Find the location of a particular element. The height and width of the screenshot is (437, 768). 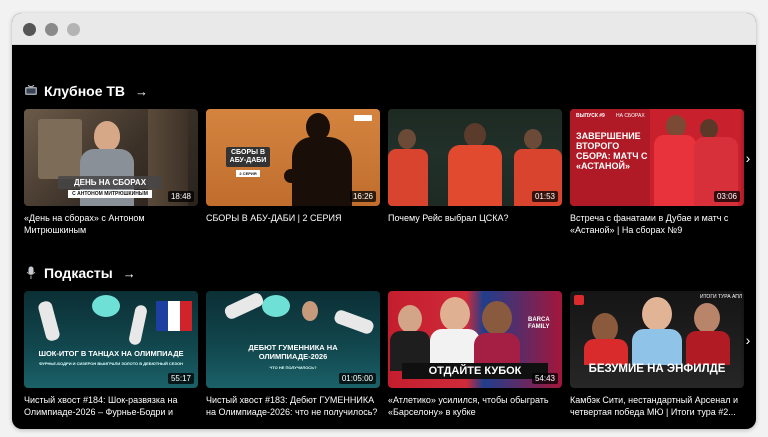

maximize-window-button is located at coordinates (73, 29).